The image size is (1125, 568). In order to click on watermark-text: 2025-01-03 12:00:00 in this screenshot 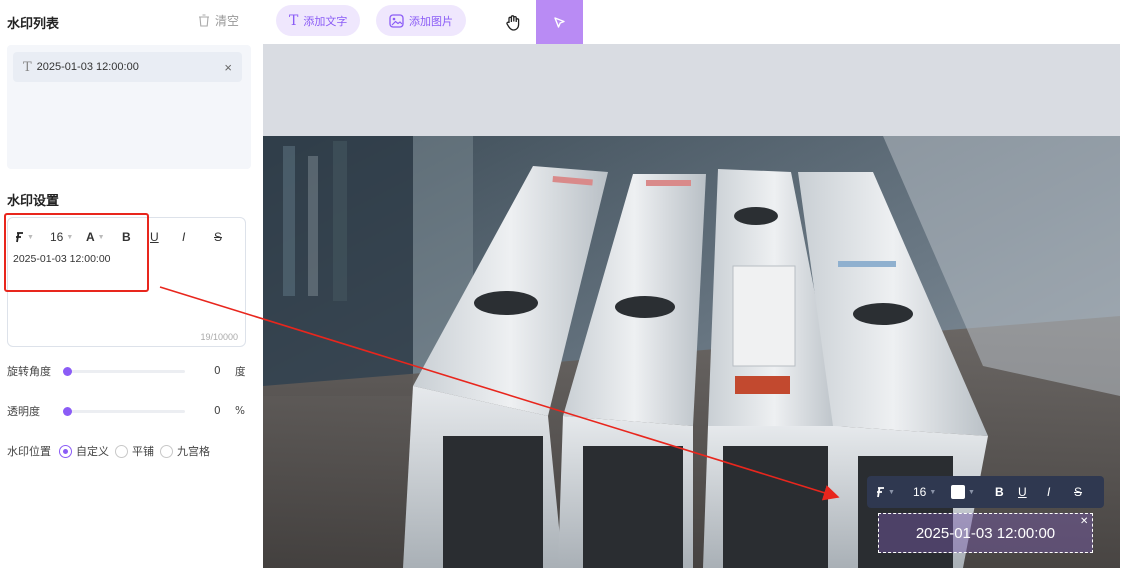, I will do `click(985, 533)`.